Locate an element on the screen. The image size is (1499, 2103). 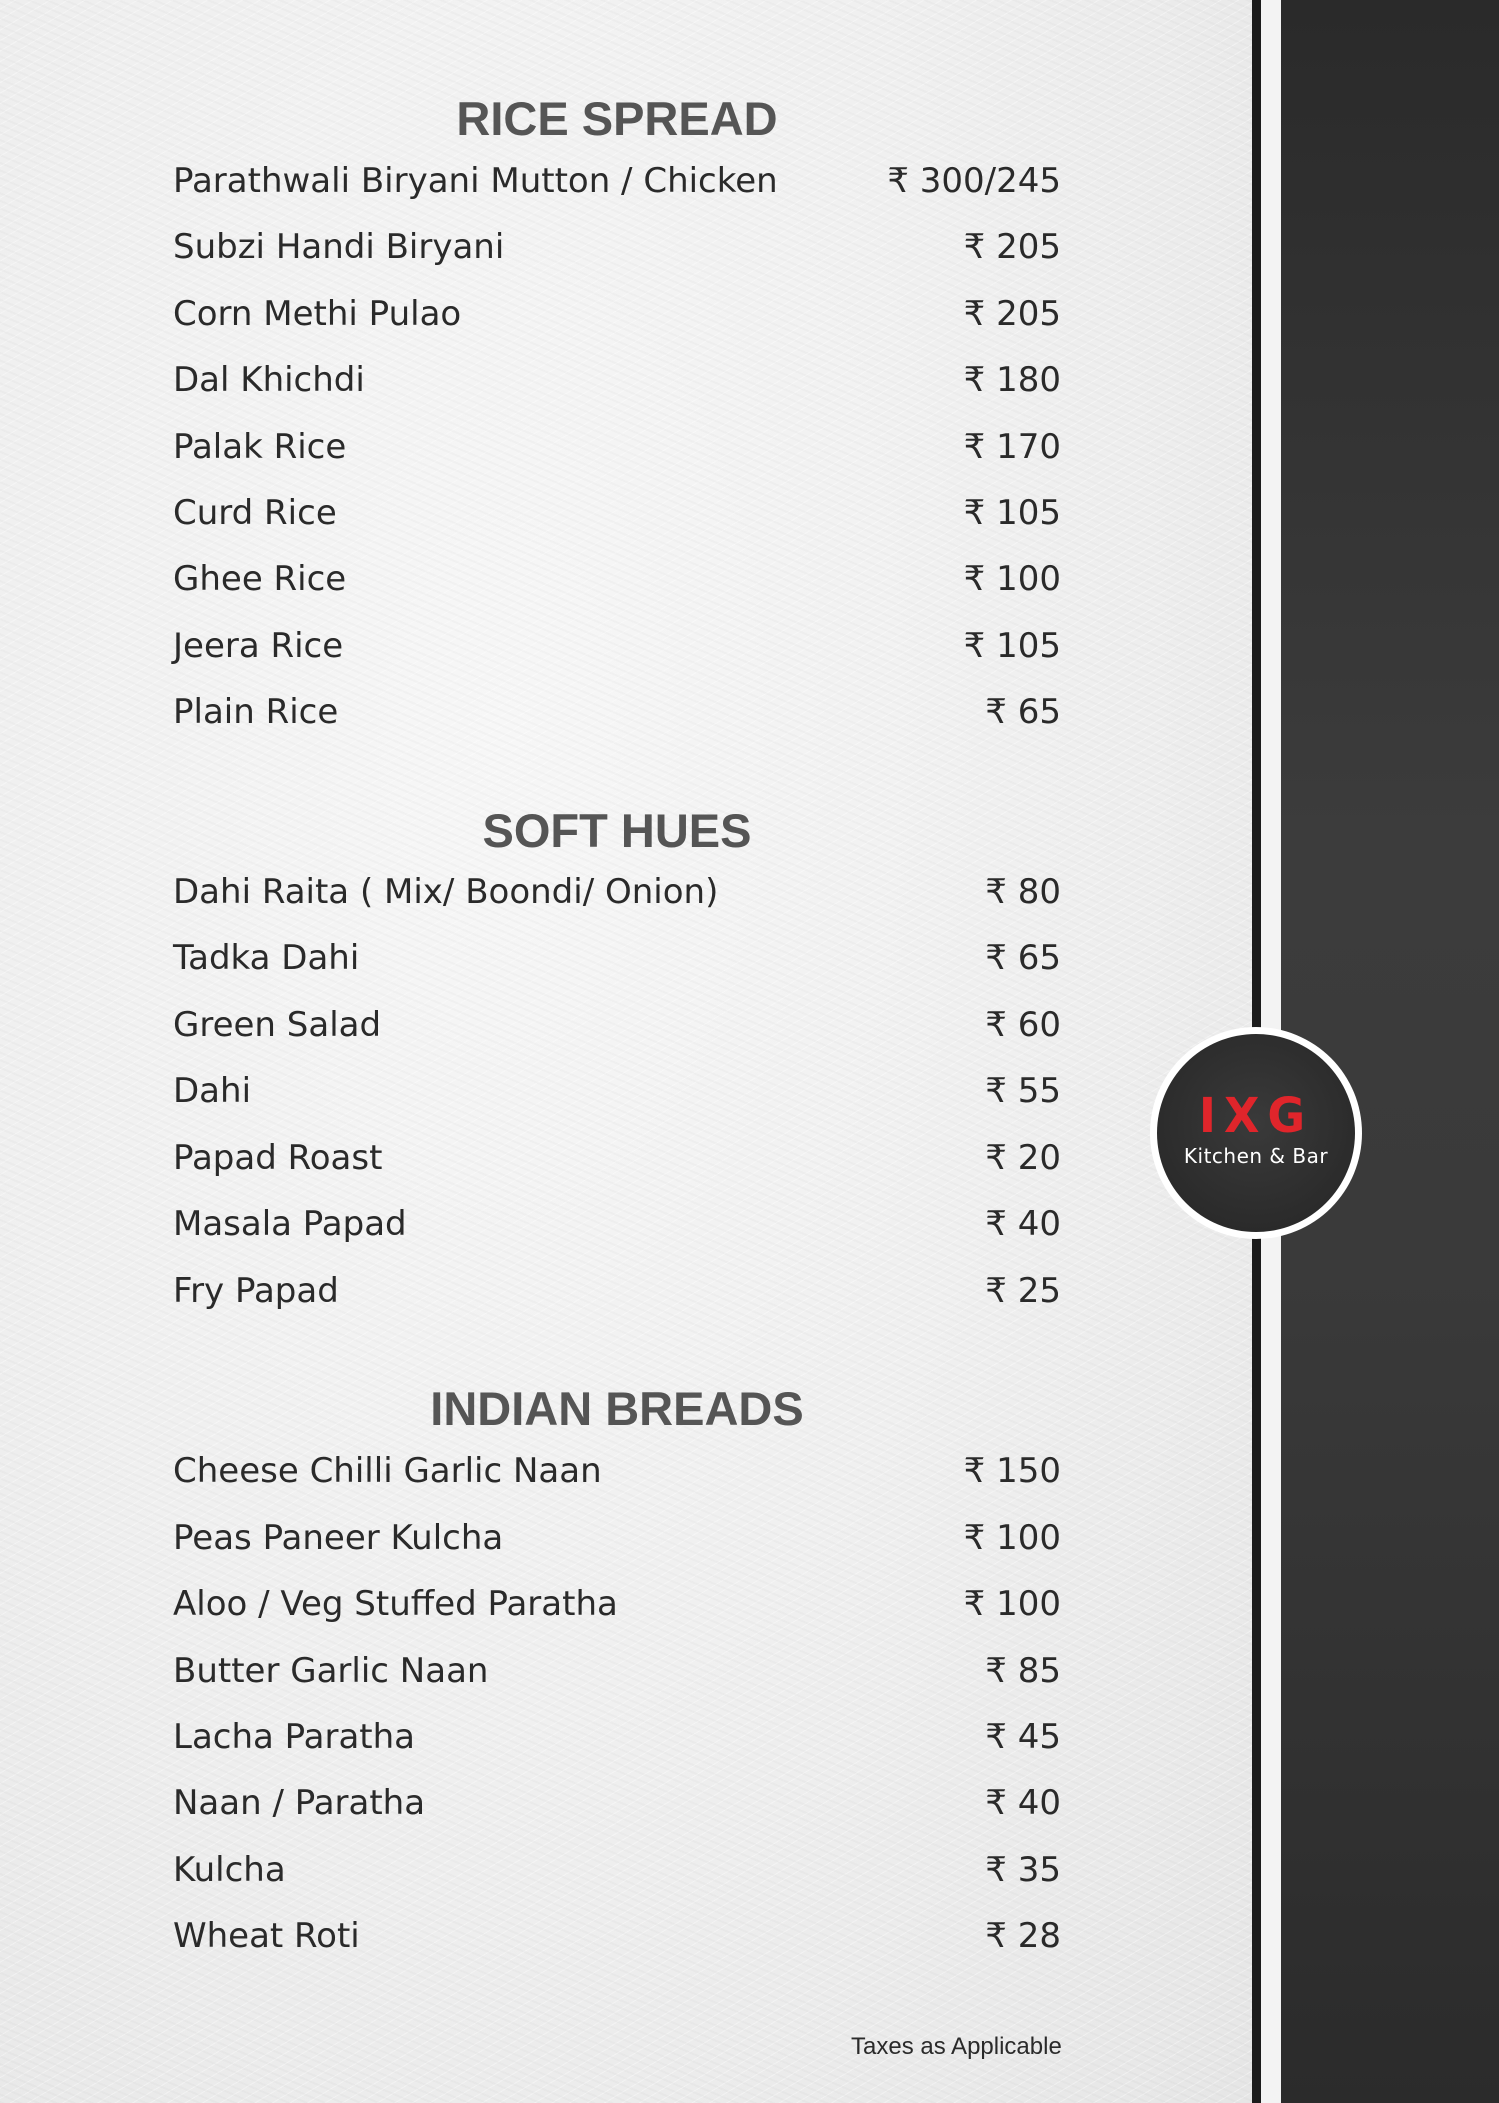
item-name: Naan / Paratha is located at coordinates (299, 1803).